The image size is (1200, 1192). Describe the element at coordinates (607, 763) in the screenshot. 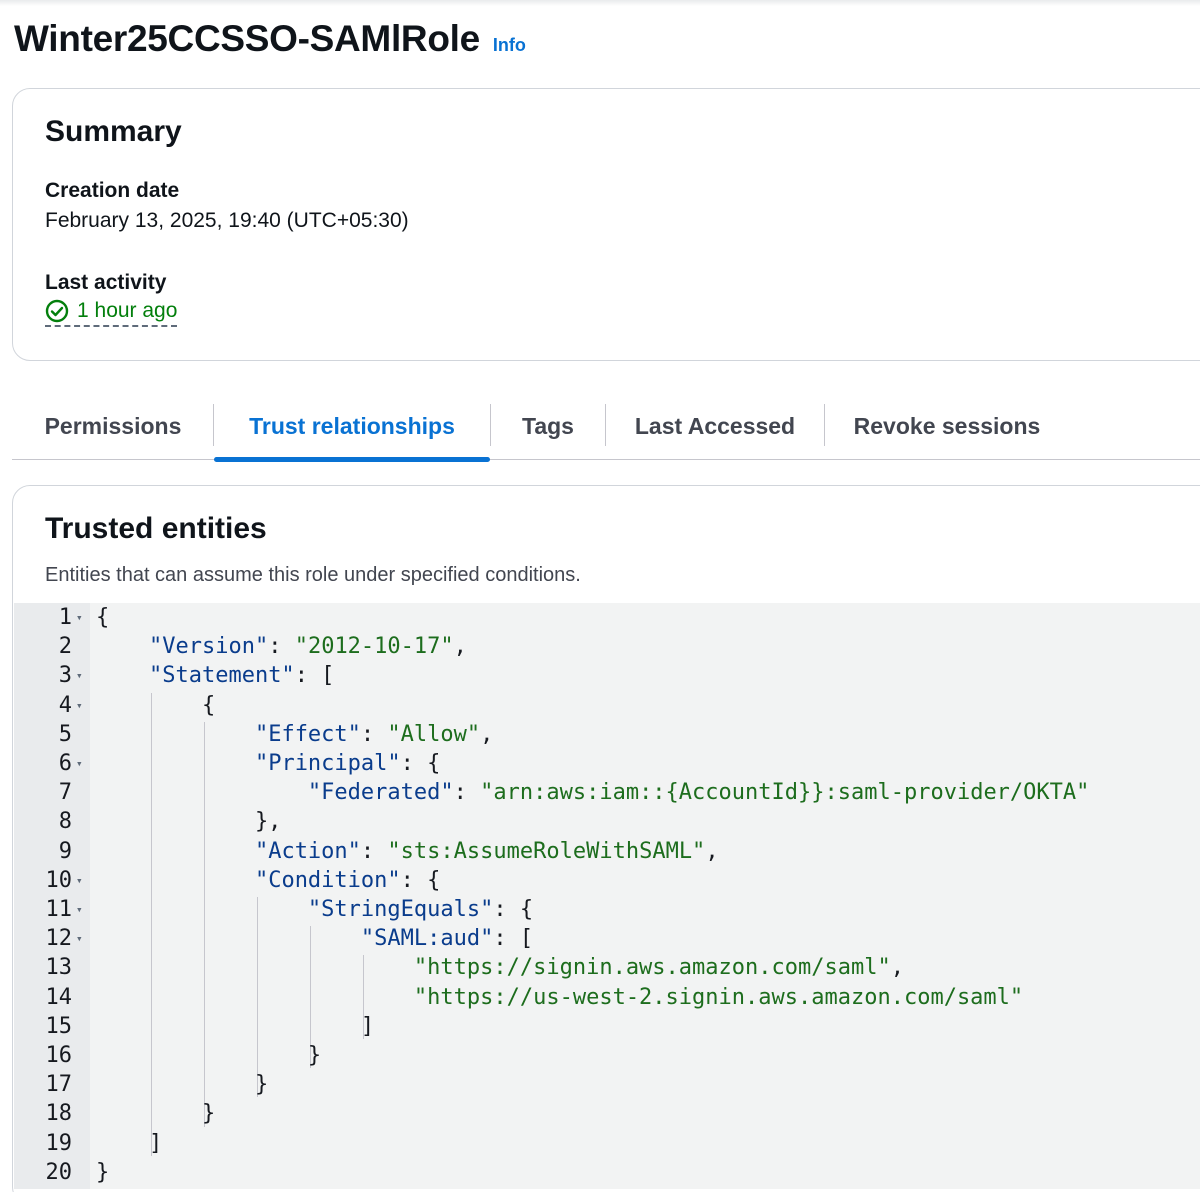

I see `code-line: 6 ▾ "Principal": {` at that location.